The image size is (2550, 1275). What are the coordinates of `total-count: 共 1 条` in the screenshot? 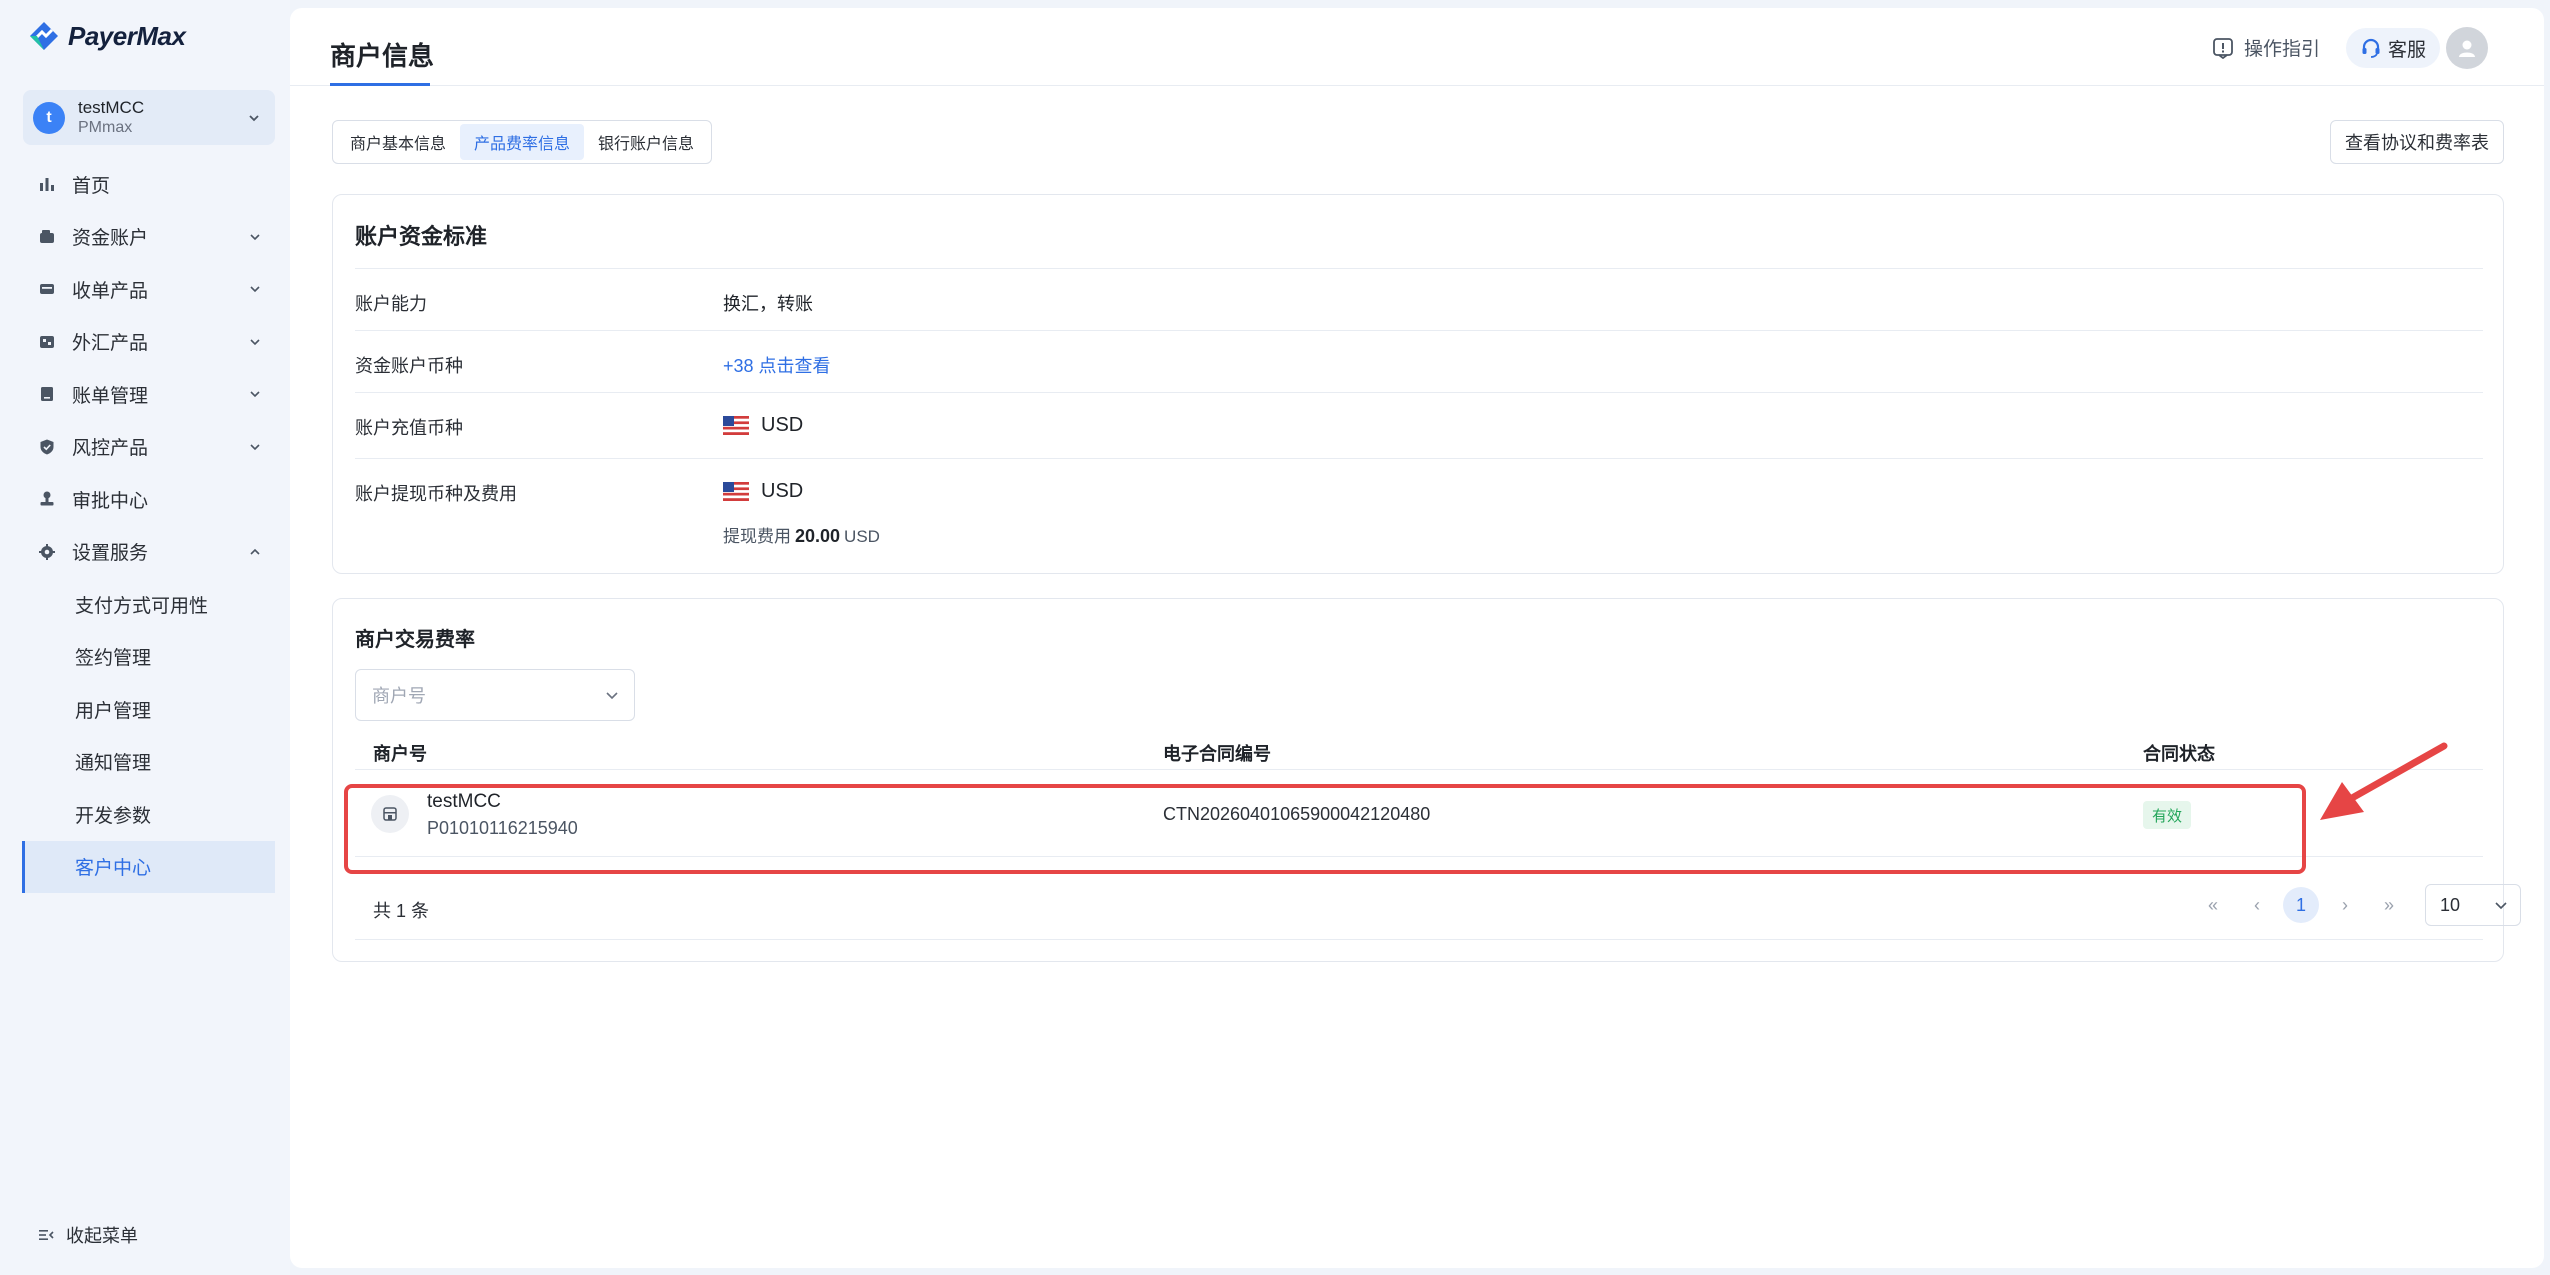 It's located at (401, 911).